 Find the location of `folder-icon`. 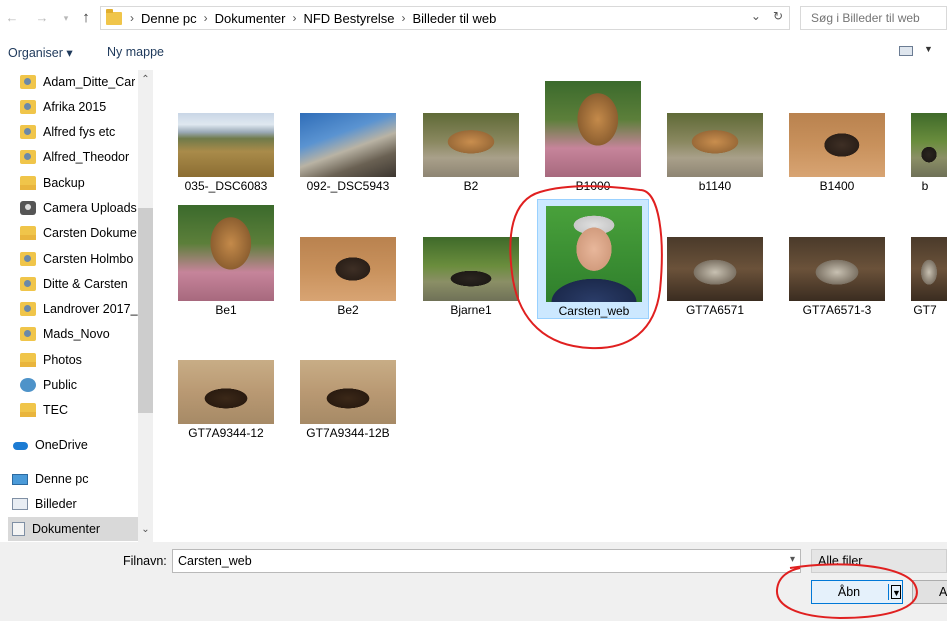

folder-icon is located at coordinates (114, 16).